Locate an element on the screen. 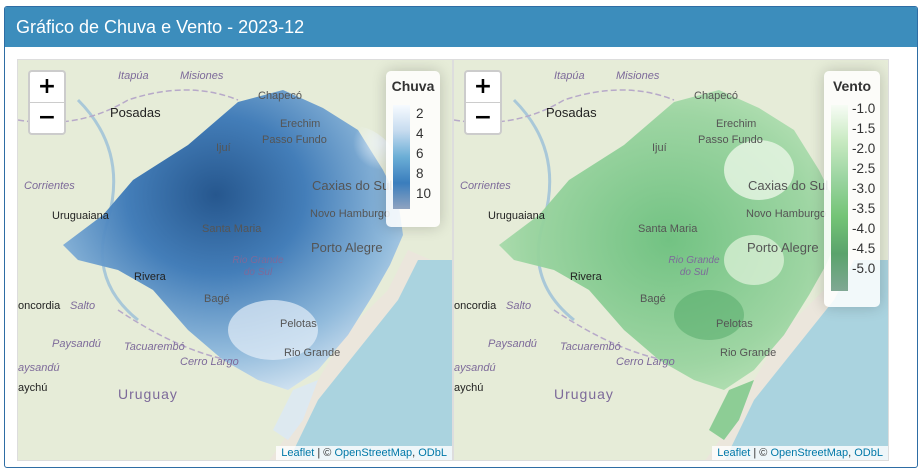 Image resolution: width=923 pixels, height=476 pixels. legend-tick: -1.5 is located at coordinates (864, 128).